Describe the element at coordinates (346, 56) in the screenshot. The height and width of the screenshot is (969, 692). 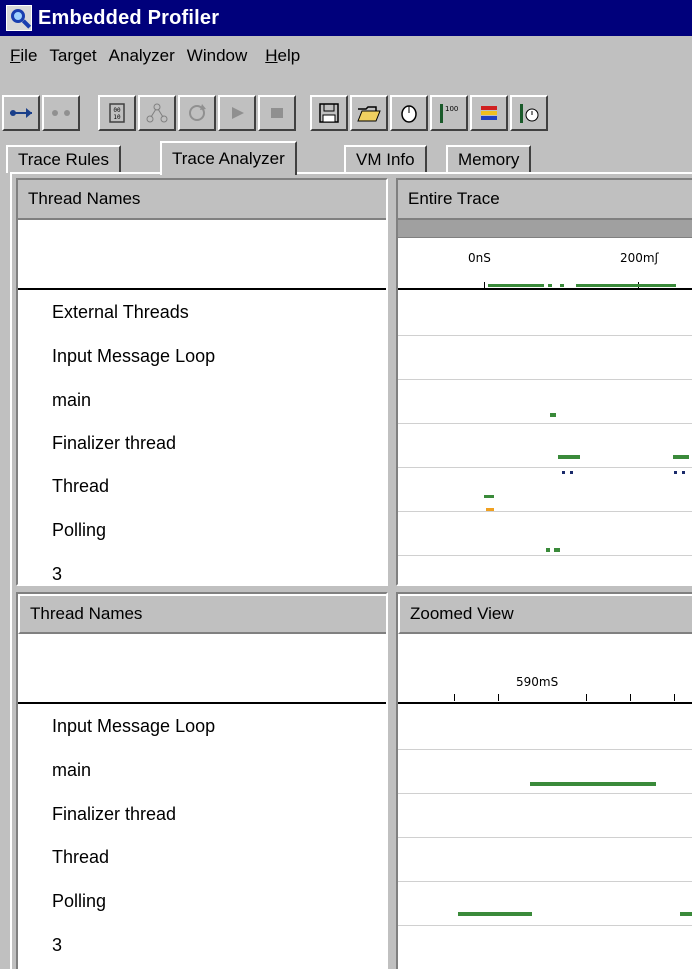
I see `menu-bar: File Target Analyzer Window Help` at that location.